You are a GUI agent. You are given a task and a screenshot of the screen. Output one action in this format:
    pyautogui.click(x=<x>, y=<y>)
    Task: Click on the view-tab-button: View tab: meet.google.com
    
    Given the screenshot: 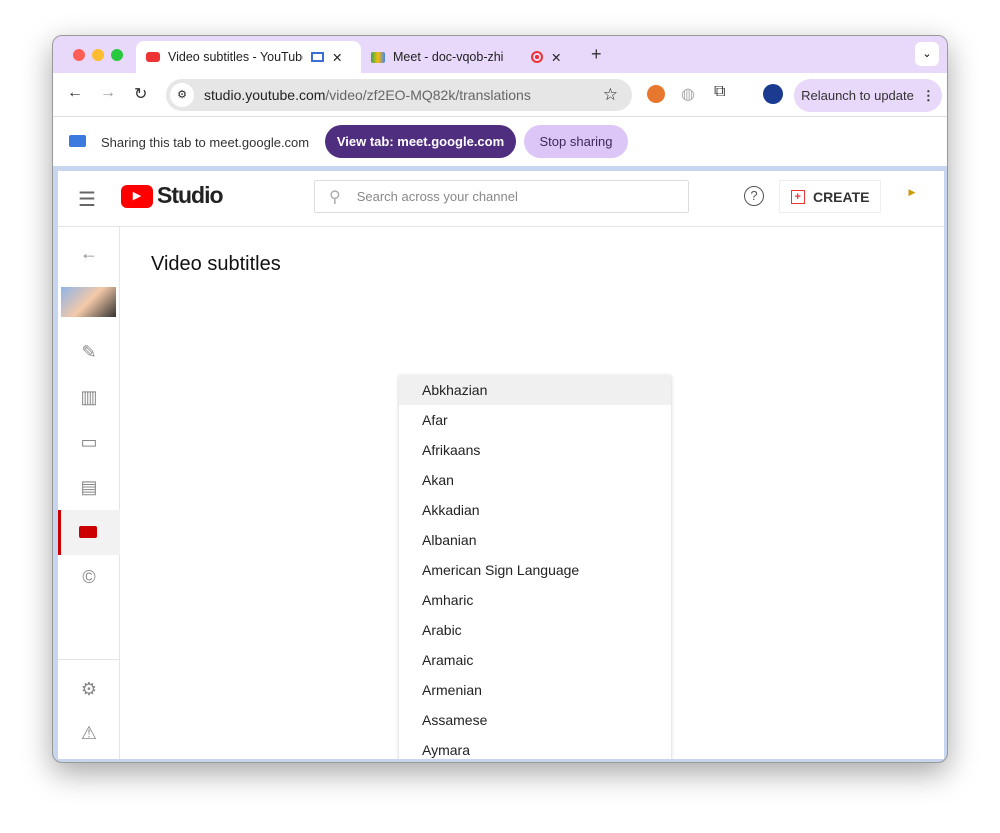 What is the action you would take?
    pyautogui.click(x=420, y=141)
    